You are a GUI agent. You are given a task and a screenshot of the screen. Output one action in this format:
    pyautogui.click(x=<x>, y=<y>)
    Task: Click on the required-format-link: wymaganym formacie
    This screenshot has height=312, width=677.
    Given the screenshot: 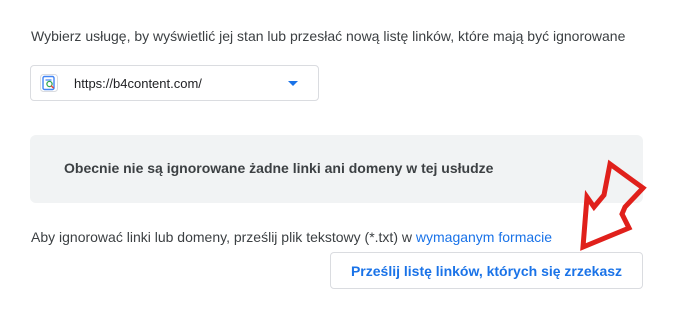 What is the action you would take?
    pyautogui.click(x=484, y=237)
    